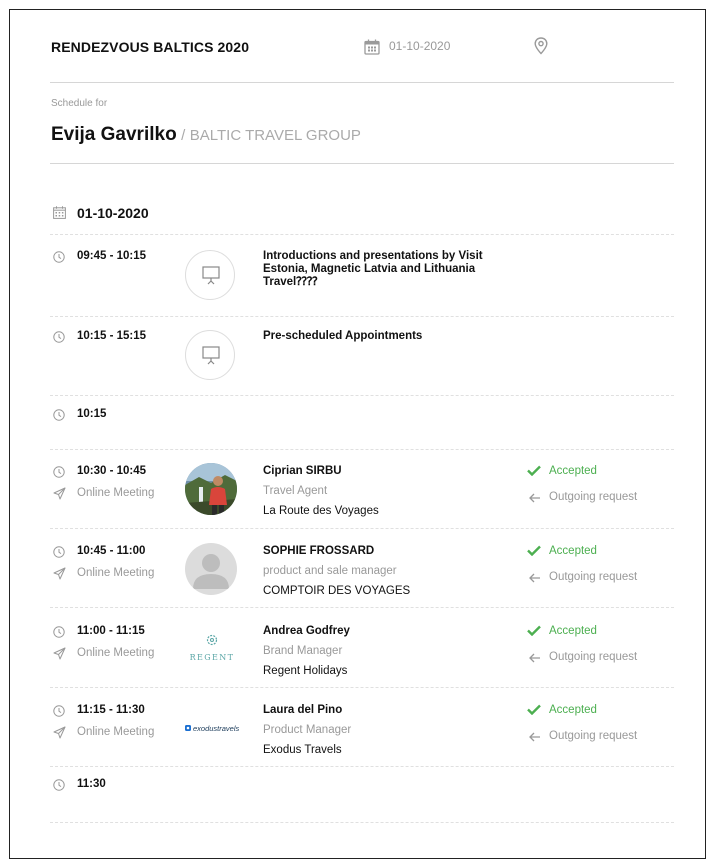 The width and height of the screenshot is (707, 859). Describe the element at coordinates (305, 671) in the screenshot. I see `participant-company: Regent Holidays` at that location.